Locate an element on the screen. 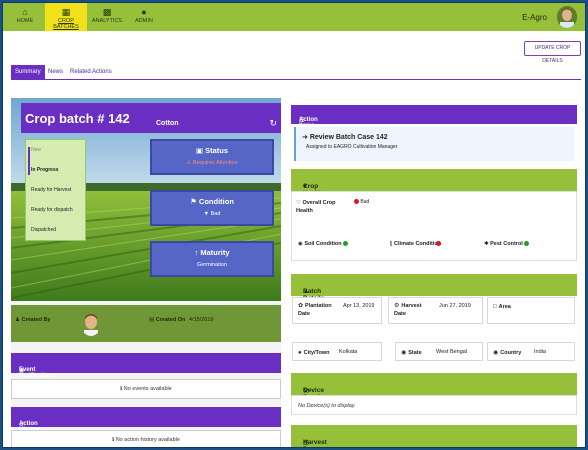 The image size is (588, 450). home-icon: ⌂ is located at coordinates (25, 12).